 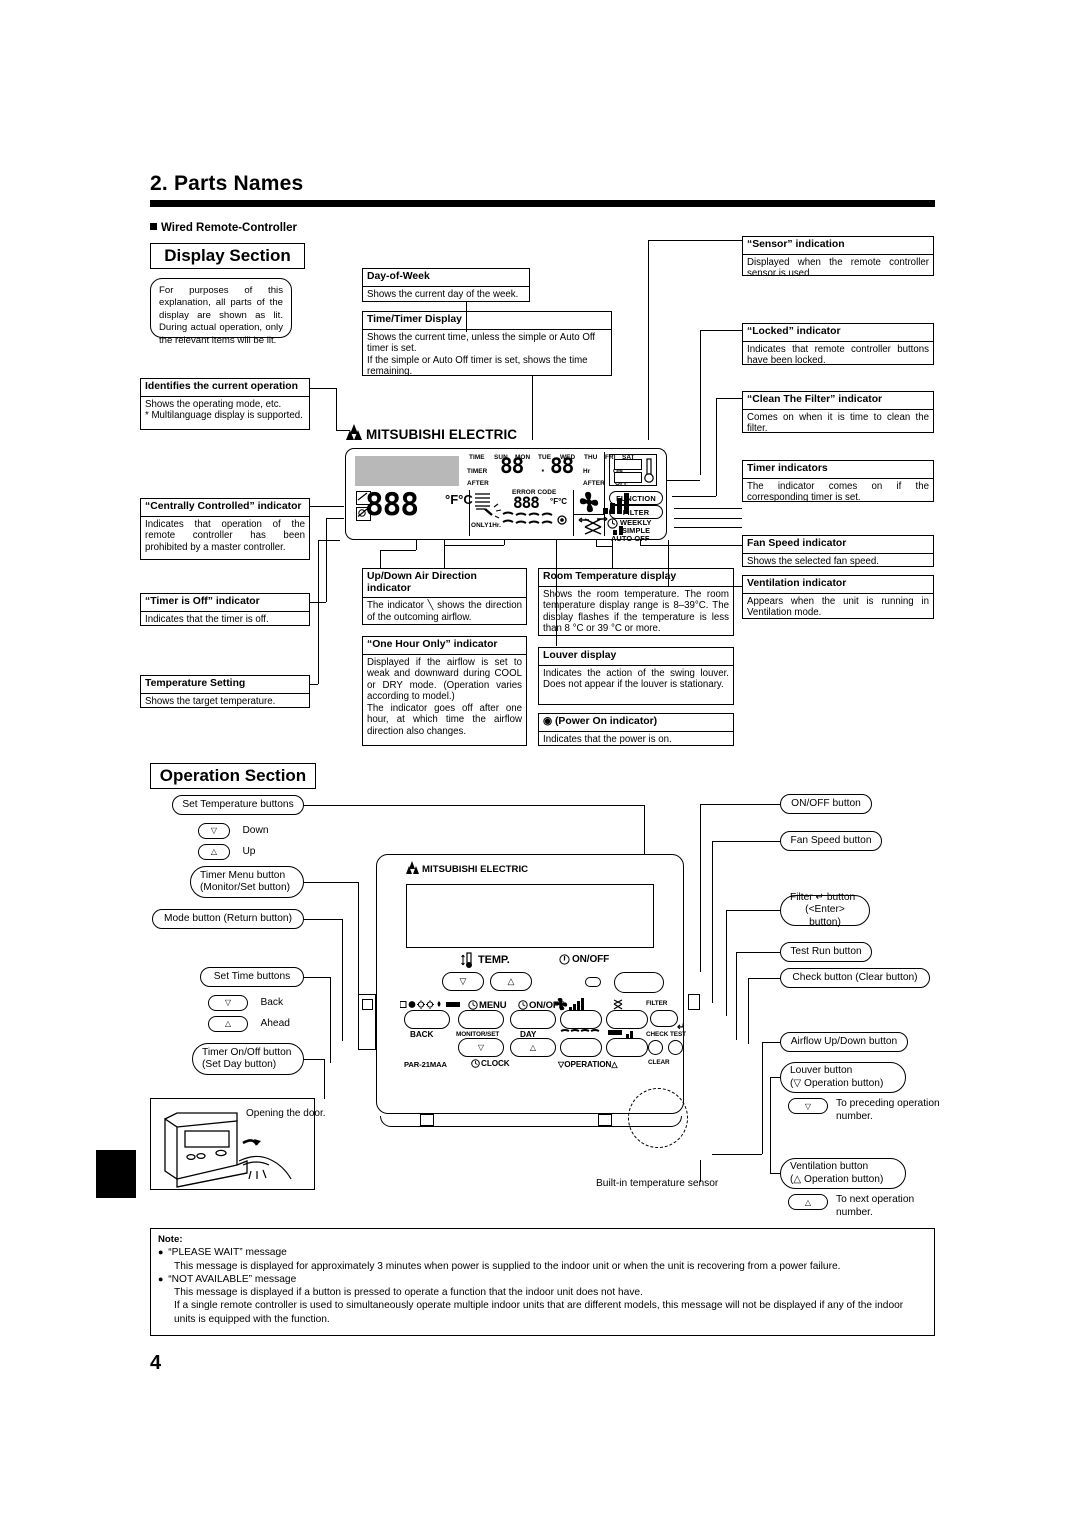 What do you see at coordinates (430, 1004) in the screenshot?
I see `mode-icons` at bounding box center [430, 1004].